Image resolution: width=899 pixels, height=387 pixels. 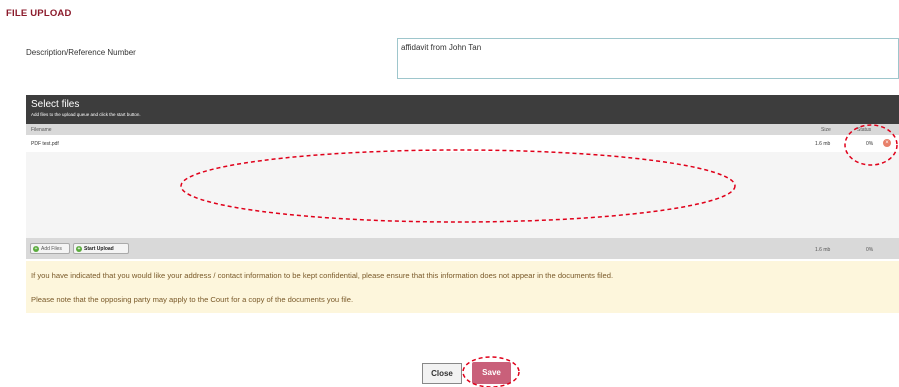 What do you see at coordinates (45, 144) in the screenshot?
I see `file-name: PDF test.pdf` at bounding box center [45, 144].